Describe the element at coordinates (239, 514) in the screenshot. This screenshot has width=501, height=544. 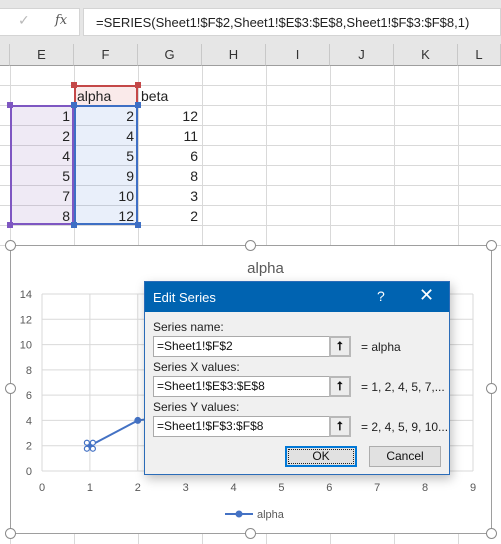
I see `legend-marker` at that location.